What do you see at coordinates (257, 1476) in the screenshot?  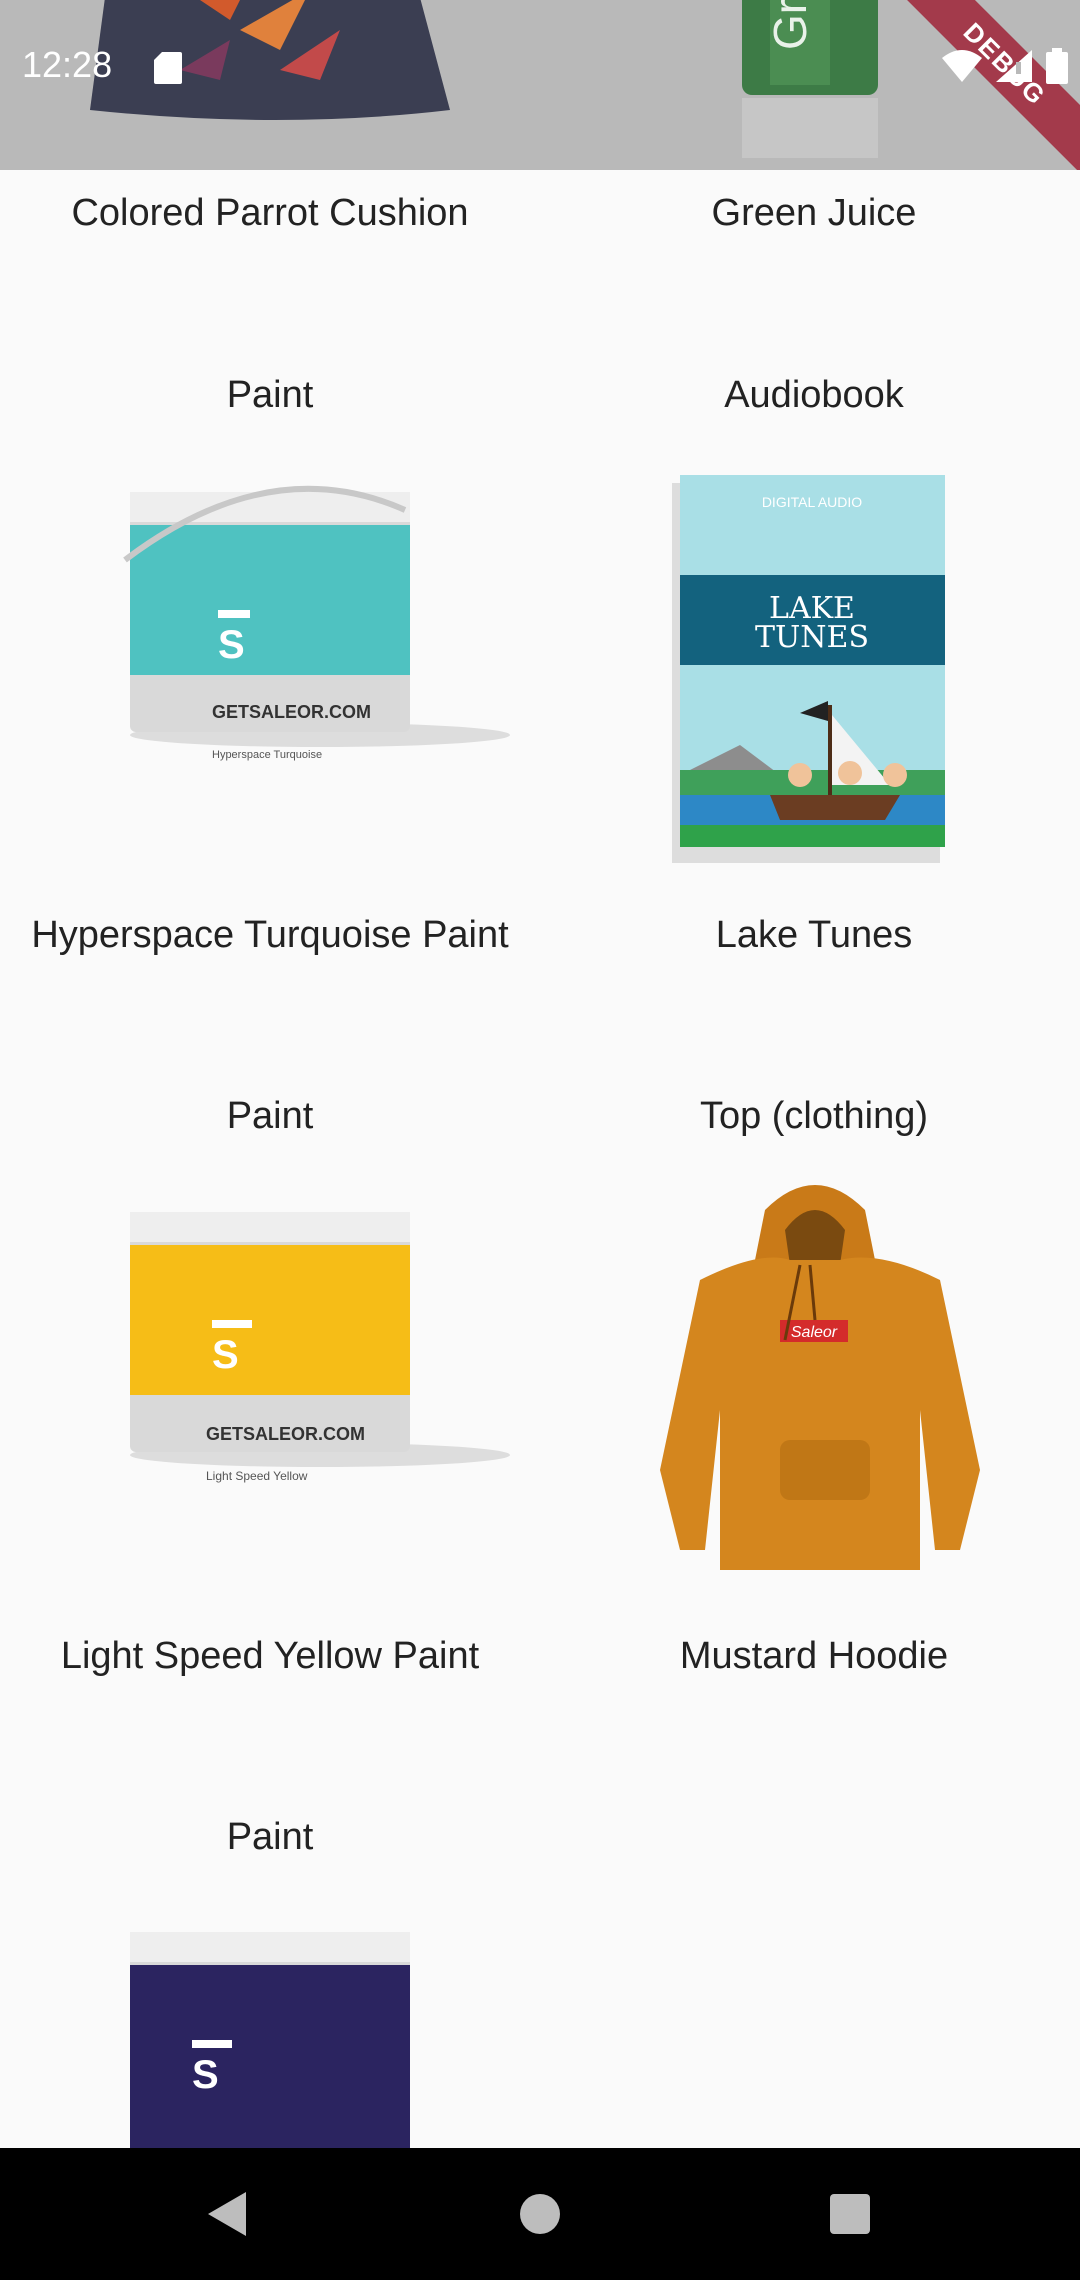 I see `bucket-text: Light Speed Yellow` at bounding box center [257, 1476].